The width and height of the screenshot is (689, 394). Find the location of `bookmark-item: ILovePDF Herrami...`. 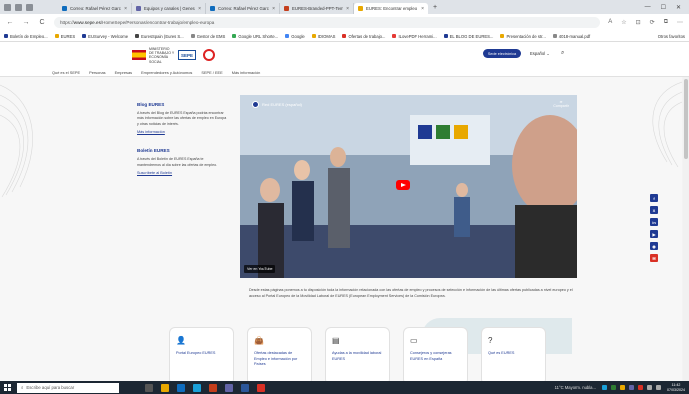

bookmark-item: ILovePDF Herrami... is located at coordinates (414, 36).